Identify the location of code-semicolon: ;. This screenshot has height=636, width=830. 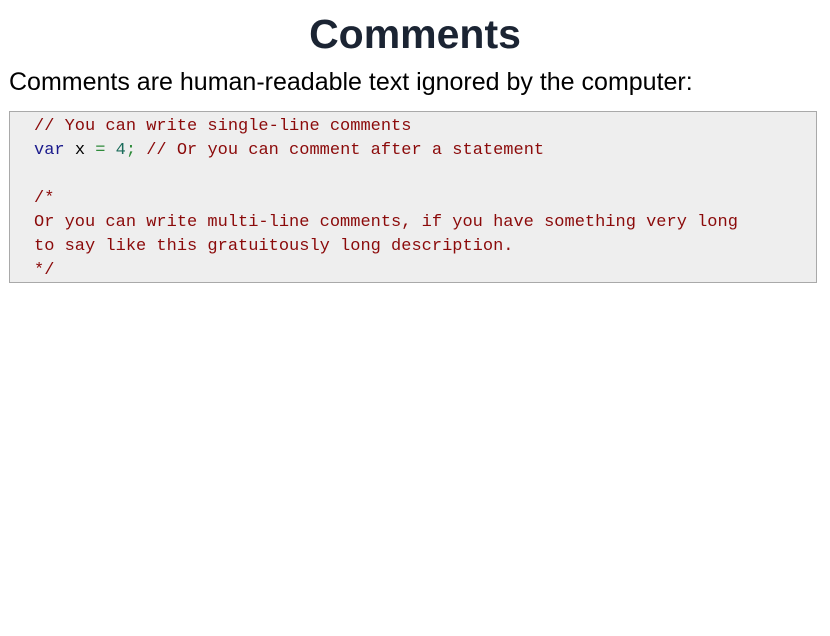
(131, 150).